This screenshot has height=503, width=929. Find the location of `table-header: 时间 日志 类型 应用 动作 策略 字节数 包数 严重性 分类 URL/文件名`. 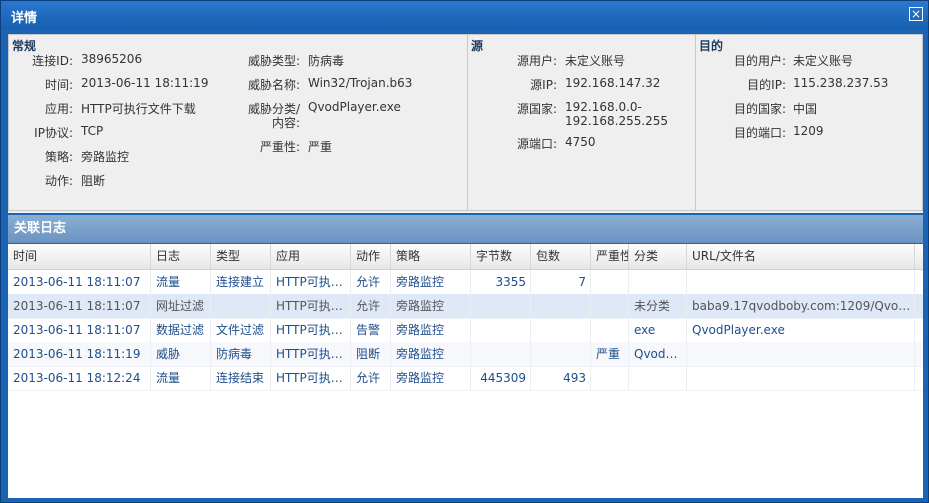

table-header: 时间 日志 类型 应用 动作 策略 字节数 包数 严重性 分类 URL/文件名 is located at coordinates (465, 257).